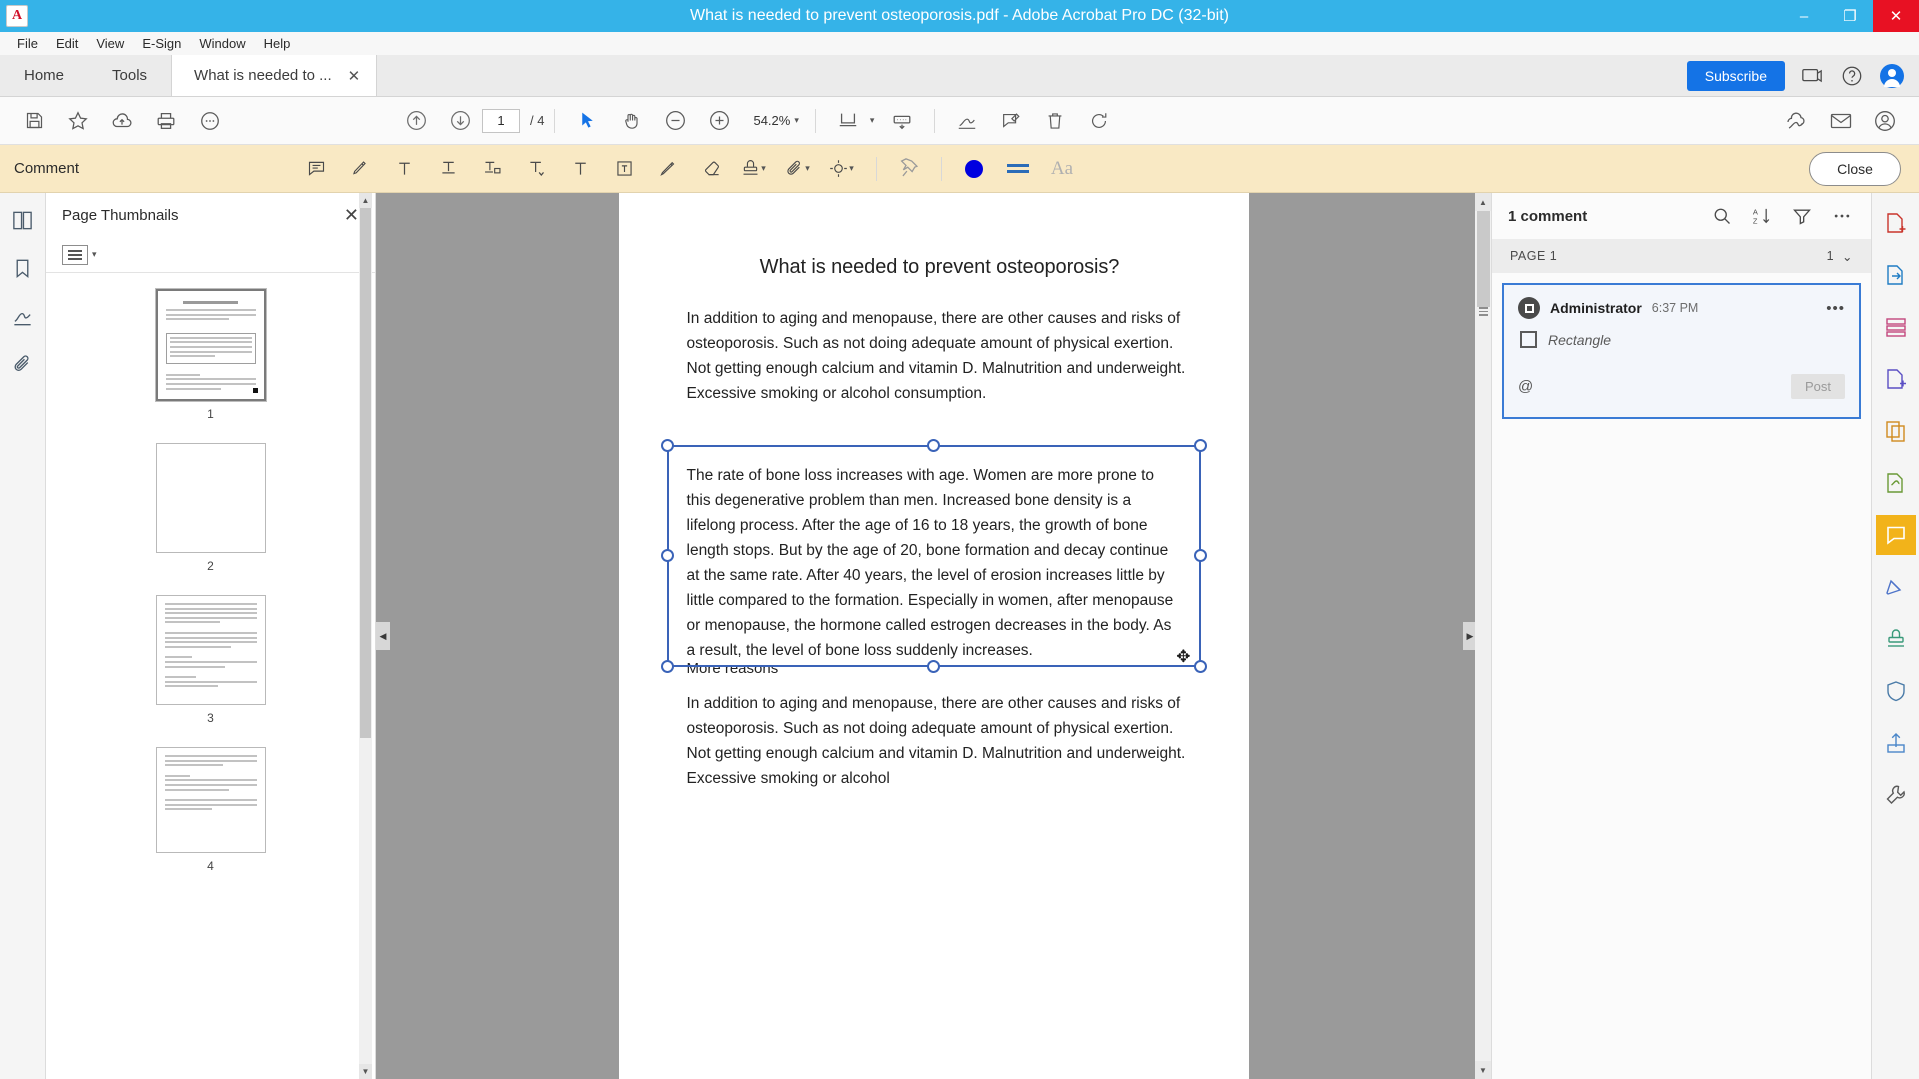 The height and width of the screenshot is (1079, 1919). Describe the element at coordinates (23, 268) in the screenshot. I see `bookmarks-icon` at that location.